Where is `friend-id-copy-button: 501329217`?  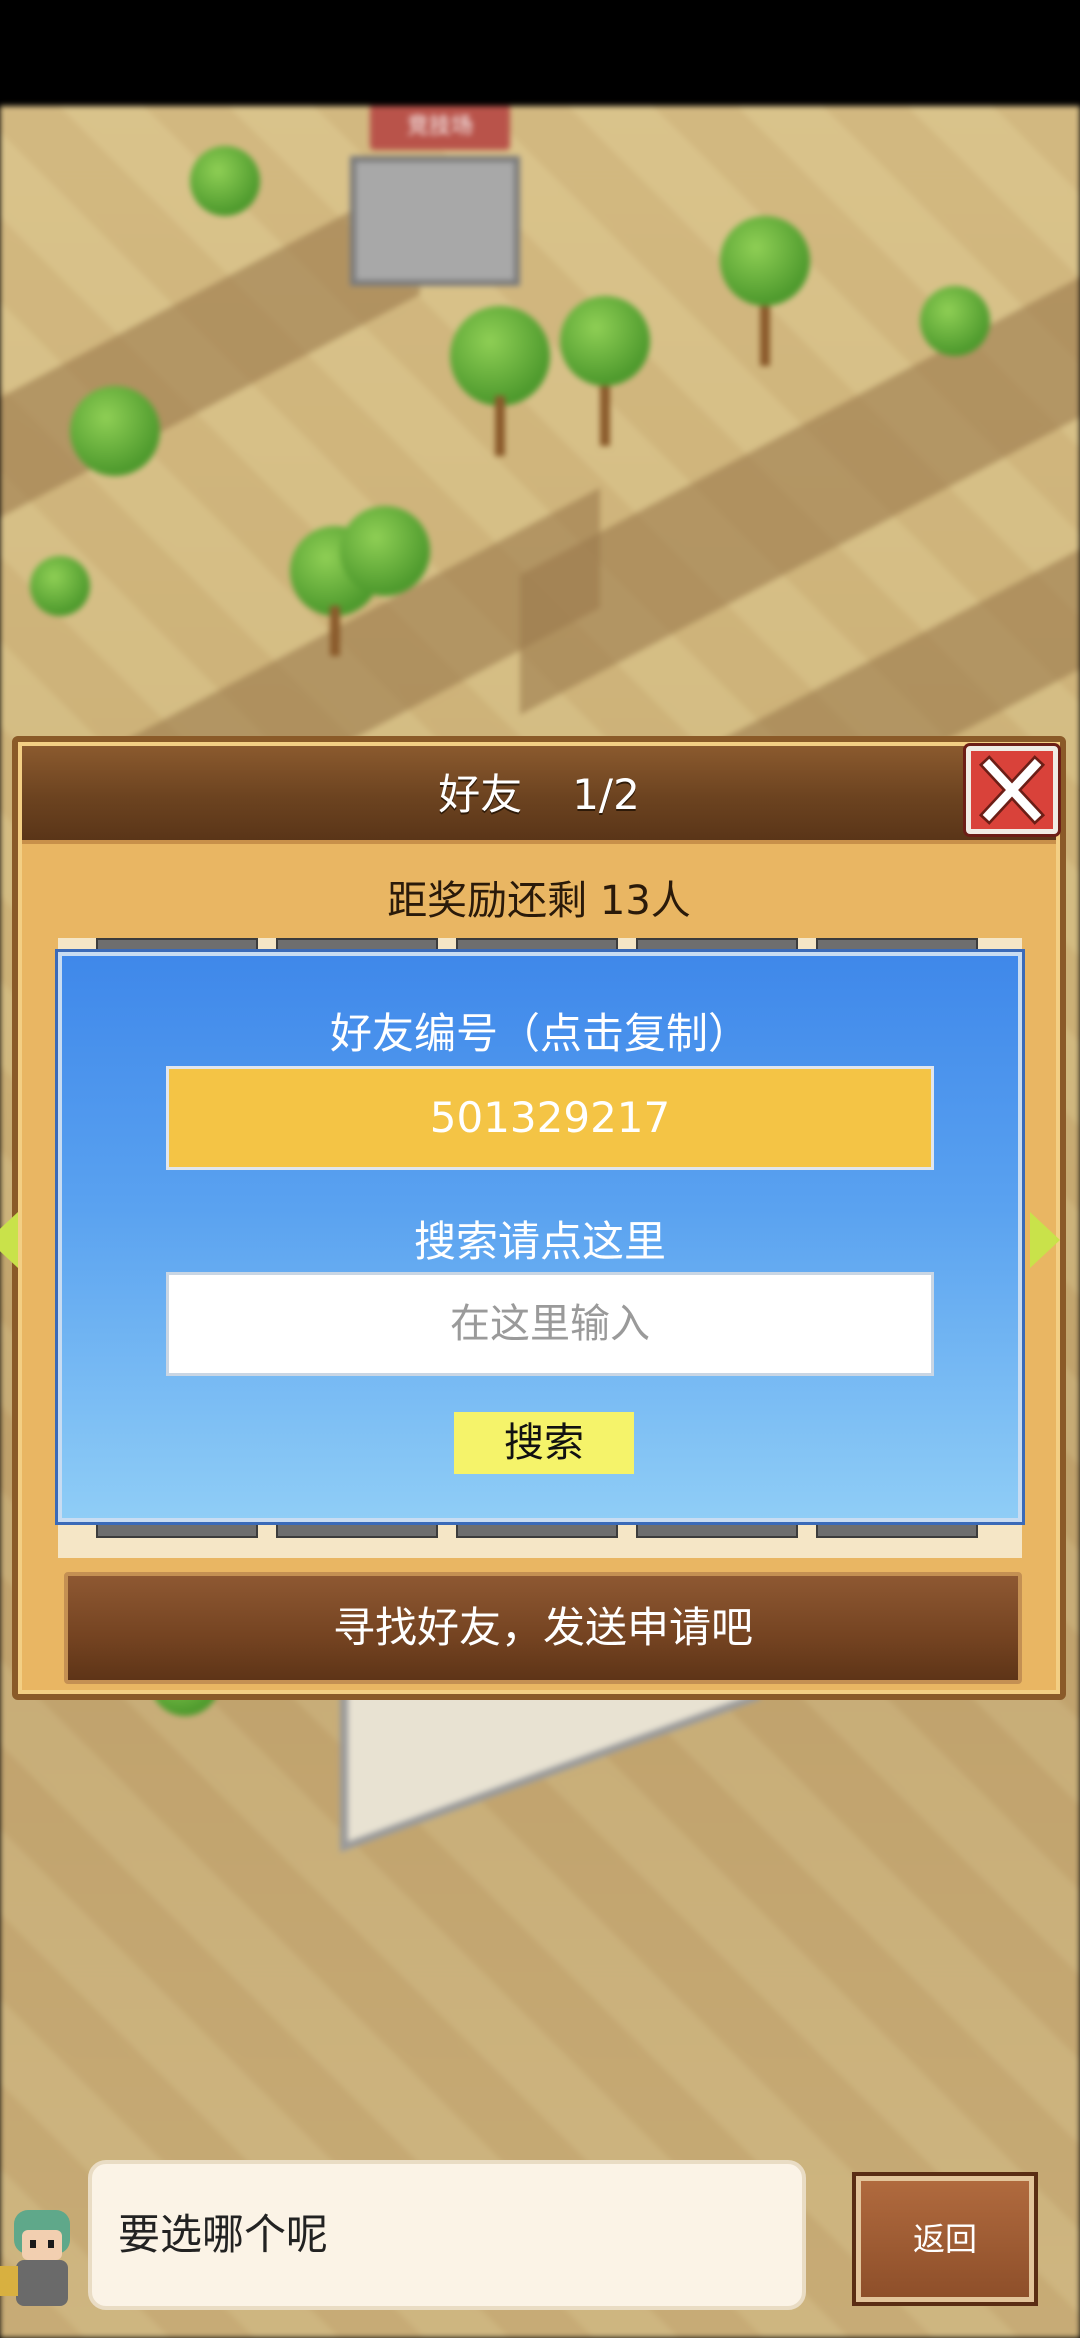
friend-id-copy-button: 501329217 is located at coordinates (550, 1118).